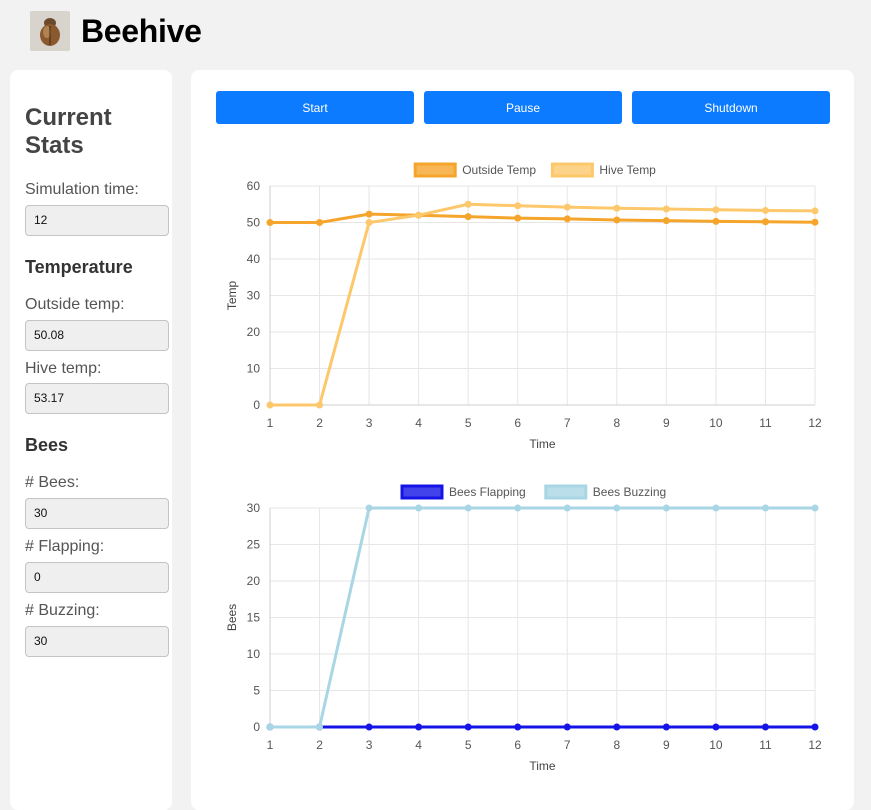  I want to click on bees-y-axis-title: Bees, so click(232, 617).